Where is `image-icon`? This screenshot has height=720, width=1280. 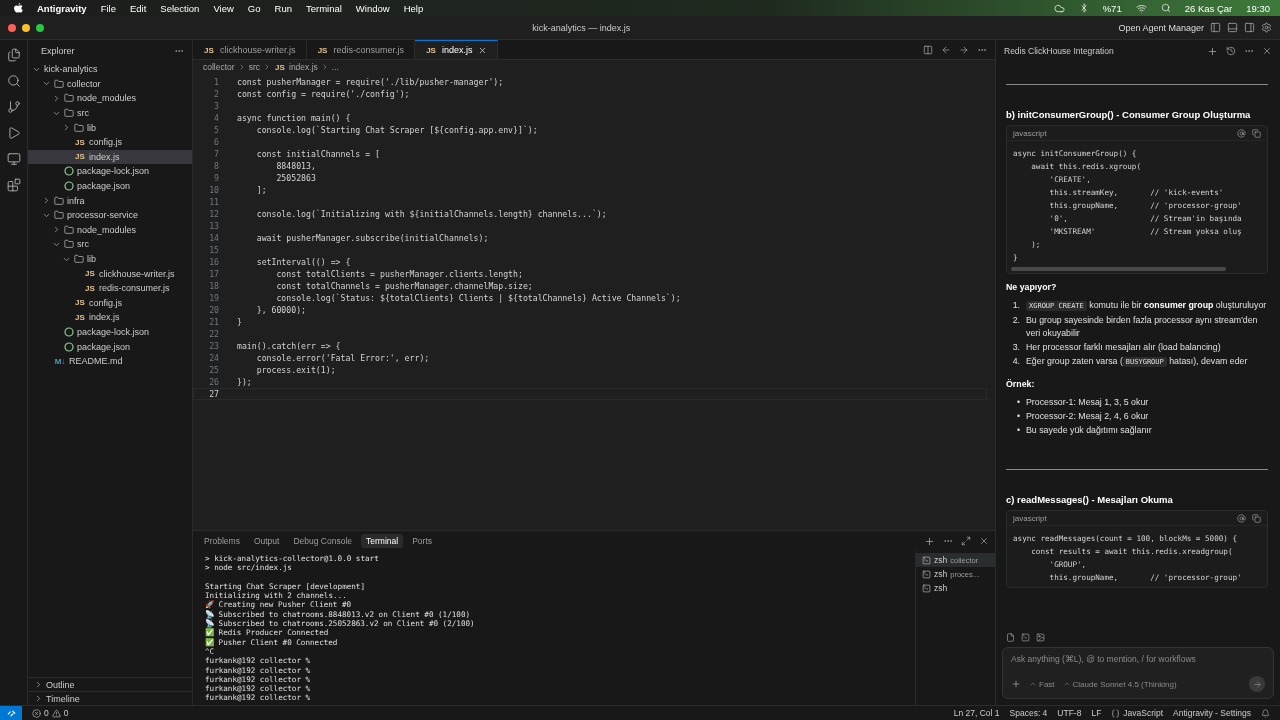
image-icon is located at coordinates (1040, 637).